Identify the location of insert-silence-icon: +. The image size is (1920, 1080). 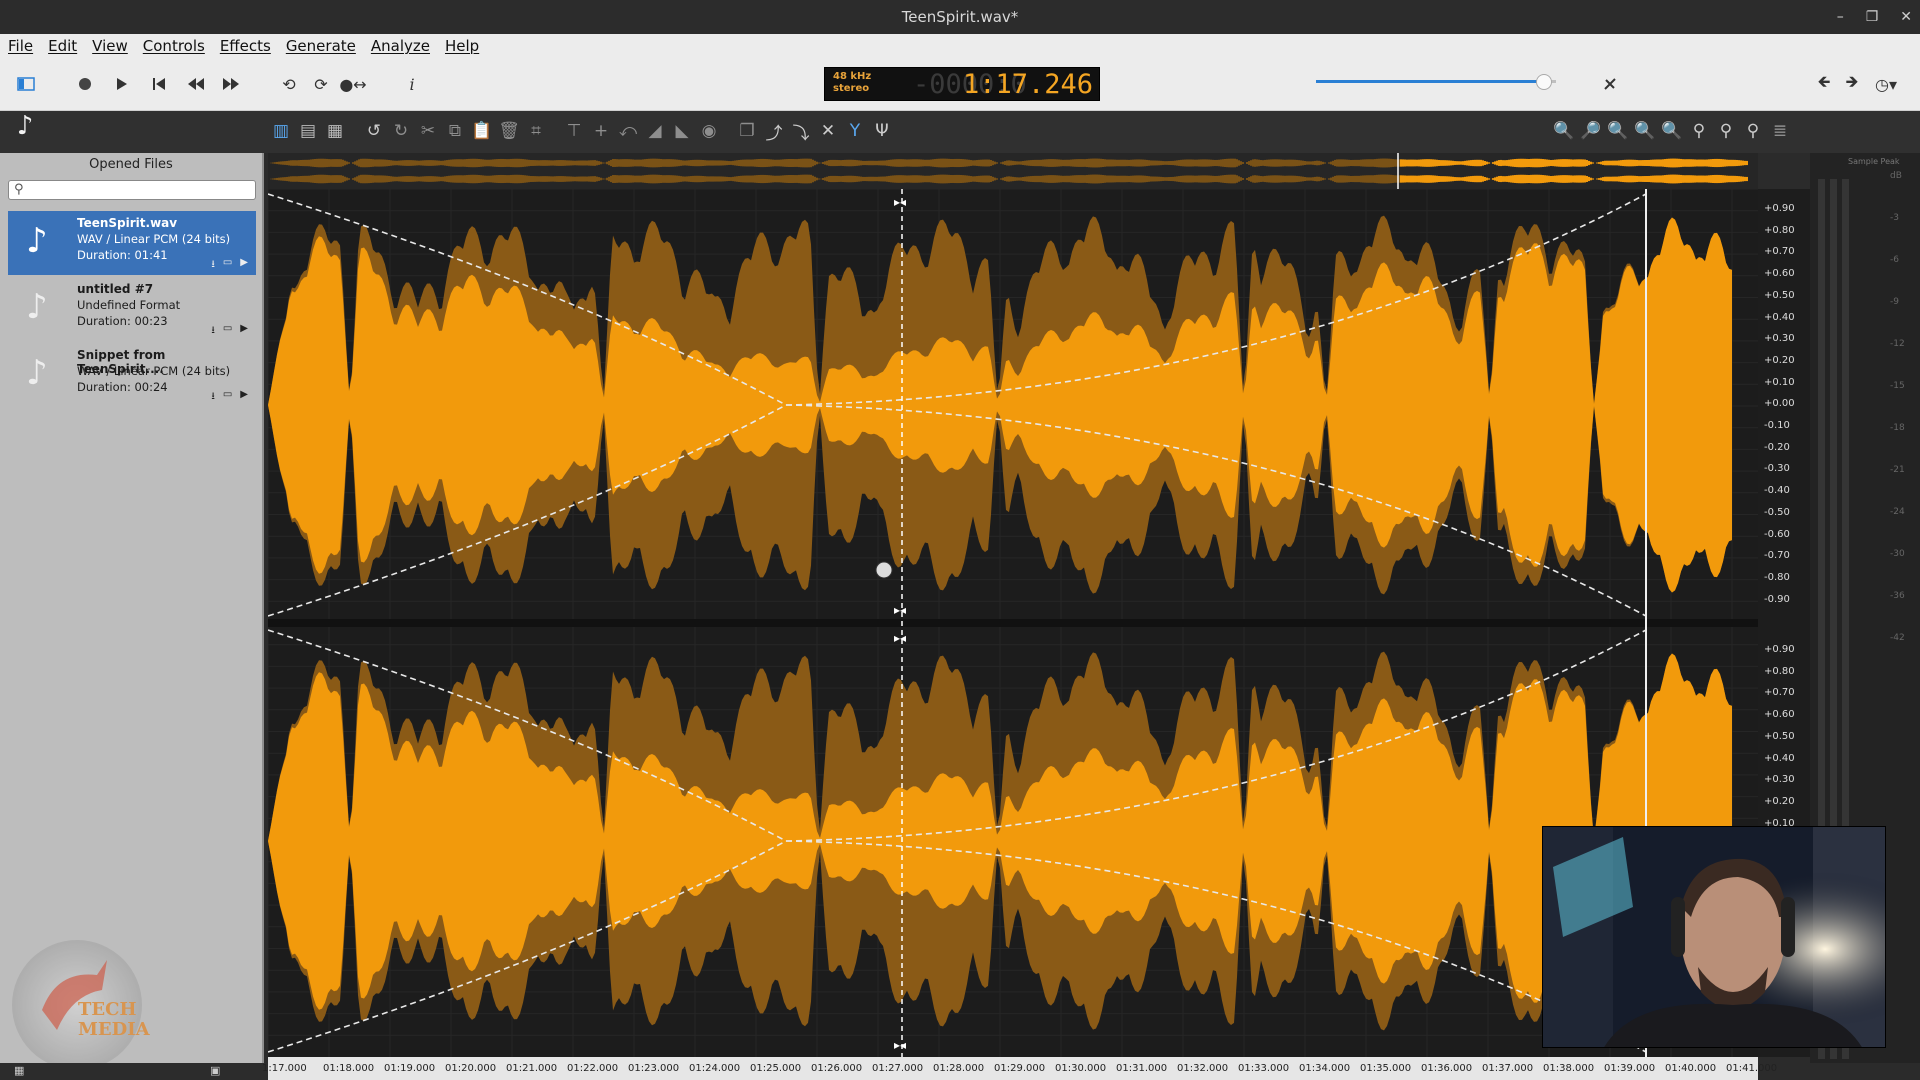
(601, 131).